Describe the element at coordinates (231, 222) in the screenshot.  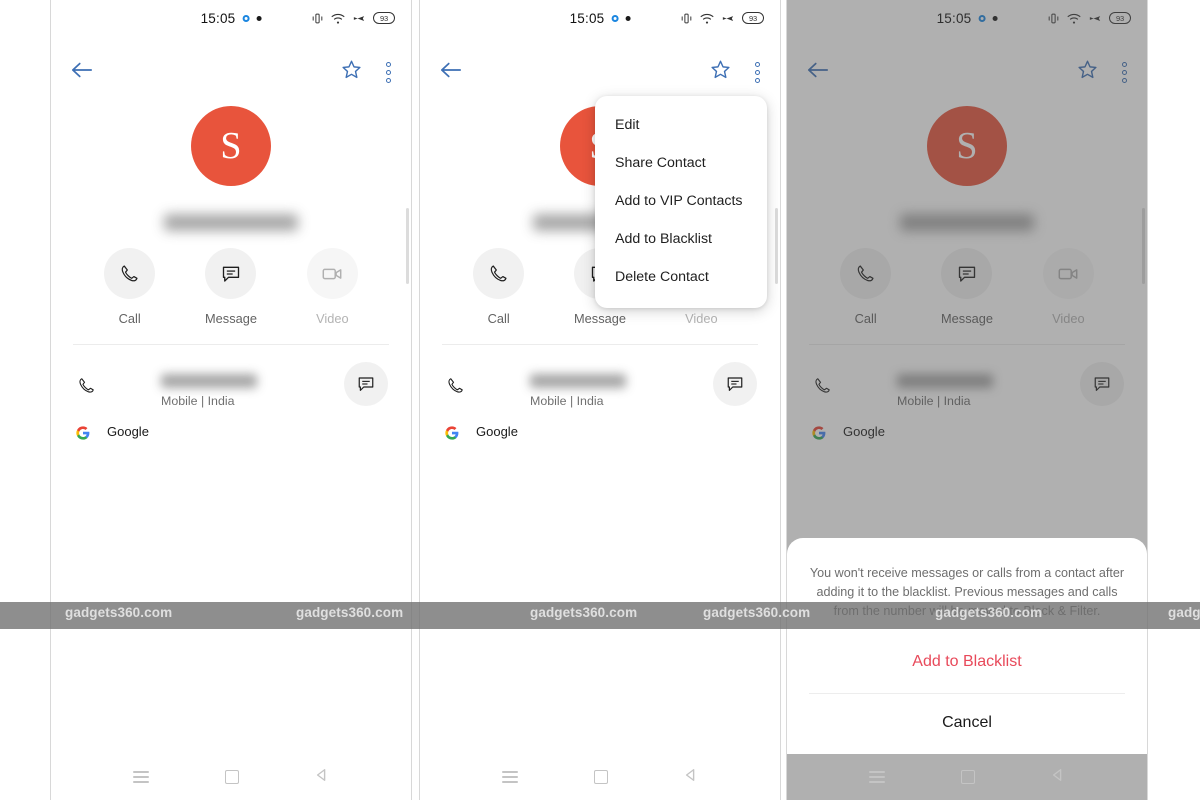
I see `contact-name-redacted` at that location.